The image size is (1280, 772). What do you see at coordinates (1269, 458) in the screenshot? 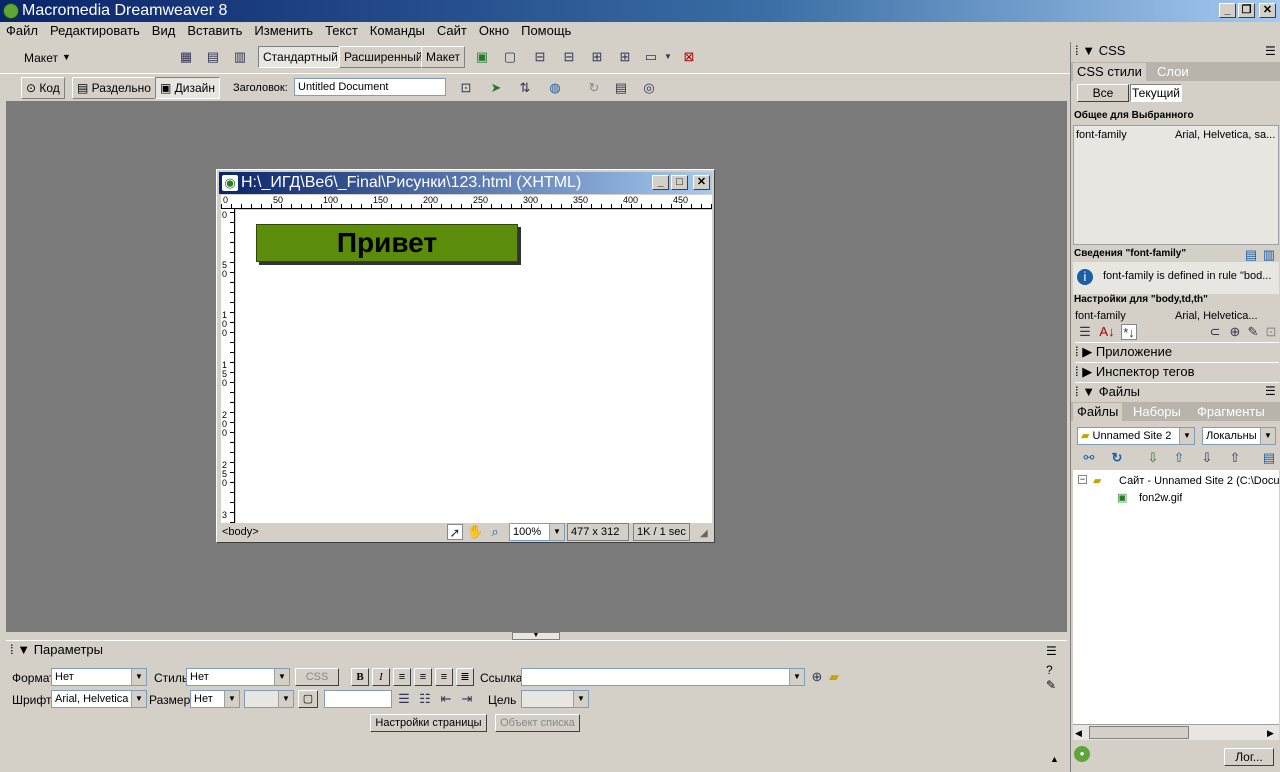
I see `expand-panel-icon: ▤` at bounding box center [1269, 458].